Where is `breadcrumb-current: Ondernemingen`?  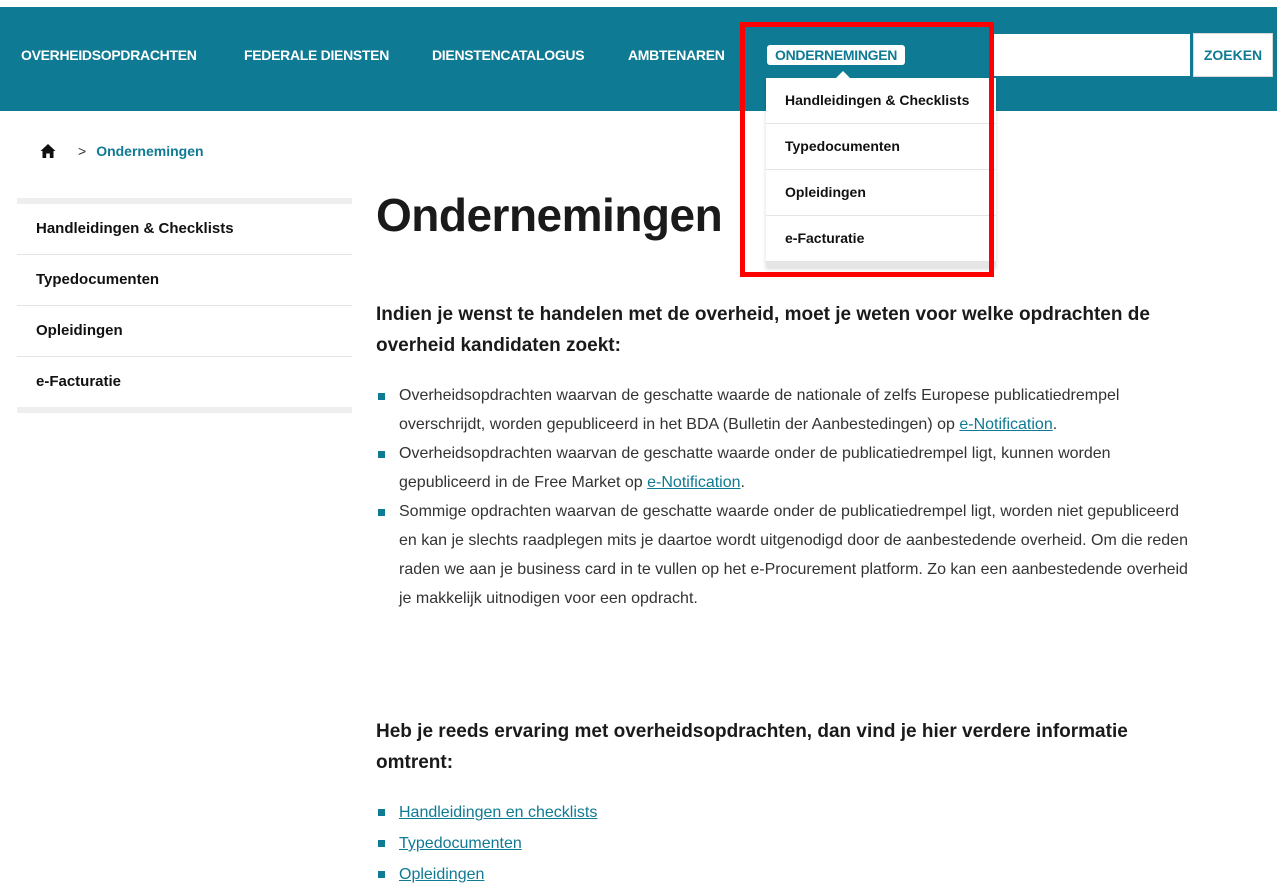
breadcrumb-current: Ondernemingen is located at coordinates (149, 151).